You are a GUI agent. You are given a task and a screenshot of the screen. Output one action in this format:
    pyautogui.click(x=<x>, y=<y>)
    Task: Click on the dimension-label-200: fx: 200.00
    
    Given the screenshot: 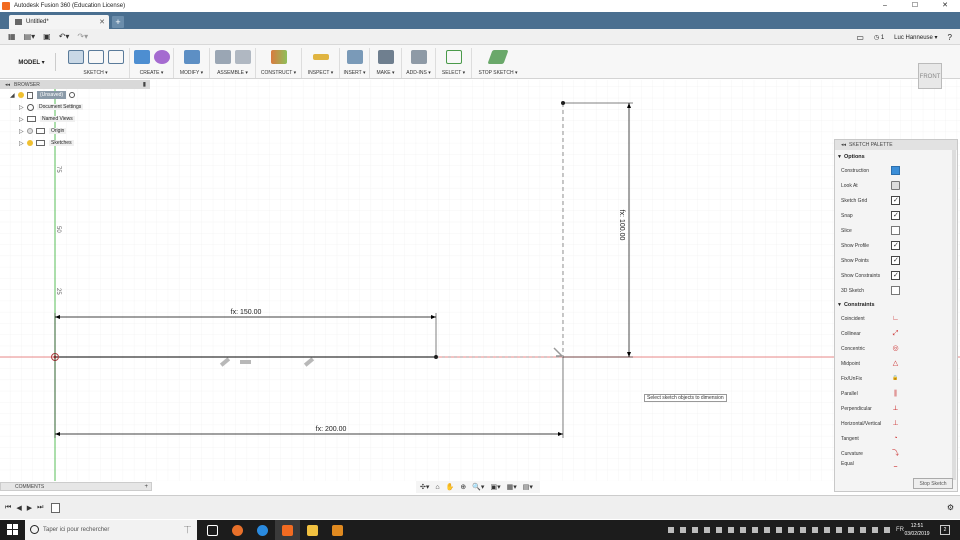 What is the action you would take?
    pyautogui.click(x=331, y=429)
    